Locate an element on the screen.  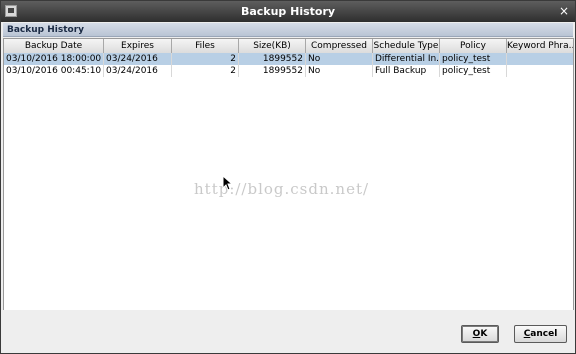
close-button: × is located at coordinates (564, 11).